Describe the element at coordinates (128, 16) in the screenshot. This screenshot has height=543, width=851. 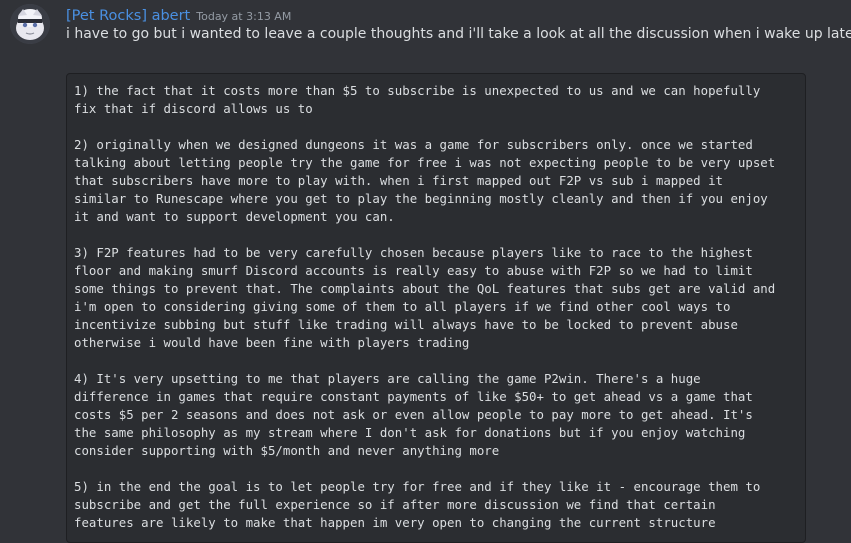
I see `username: [Pet Rocks] abert` at that location.